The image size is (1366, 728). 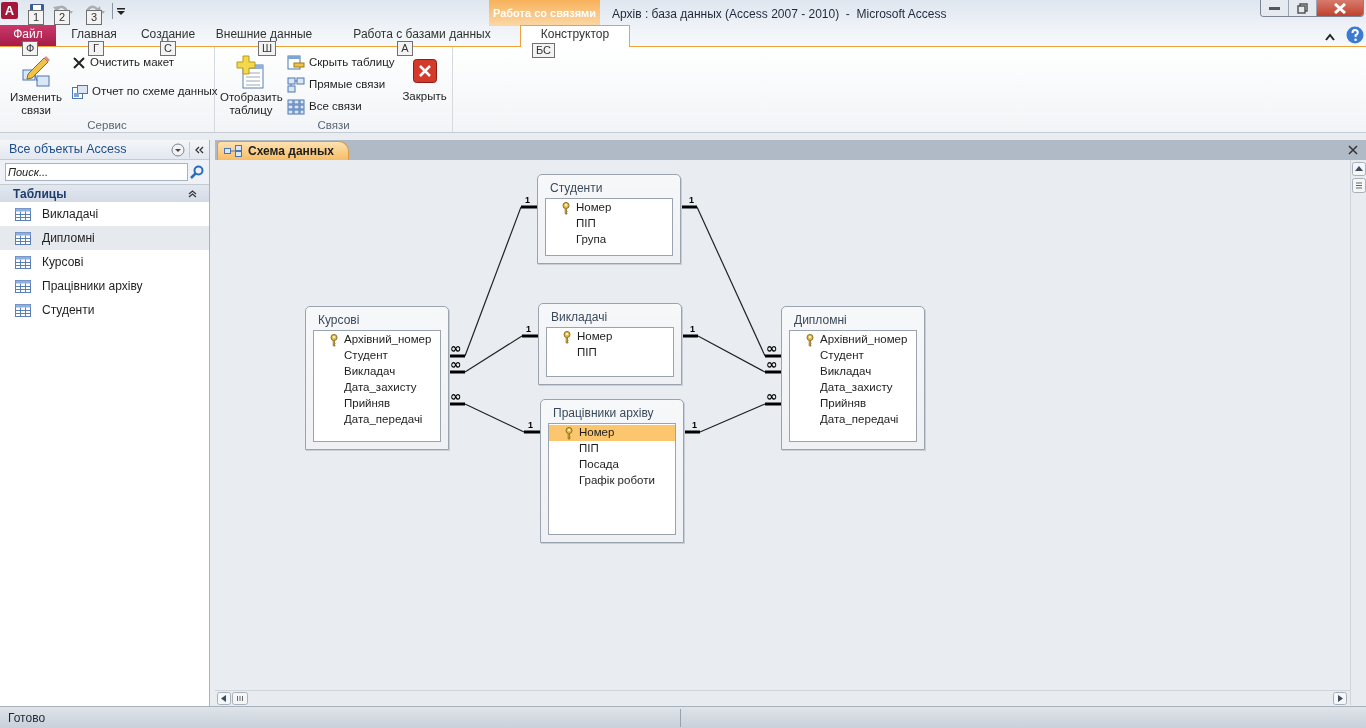 What do you see at coordinates (591, 240) in the screenshot?
I see `field-name: Група` at bounding box center [591, 240].